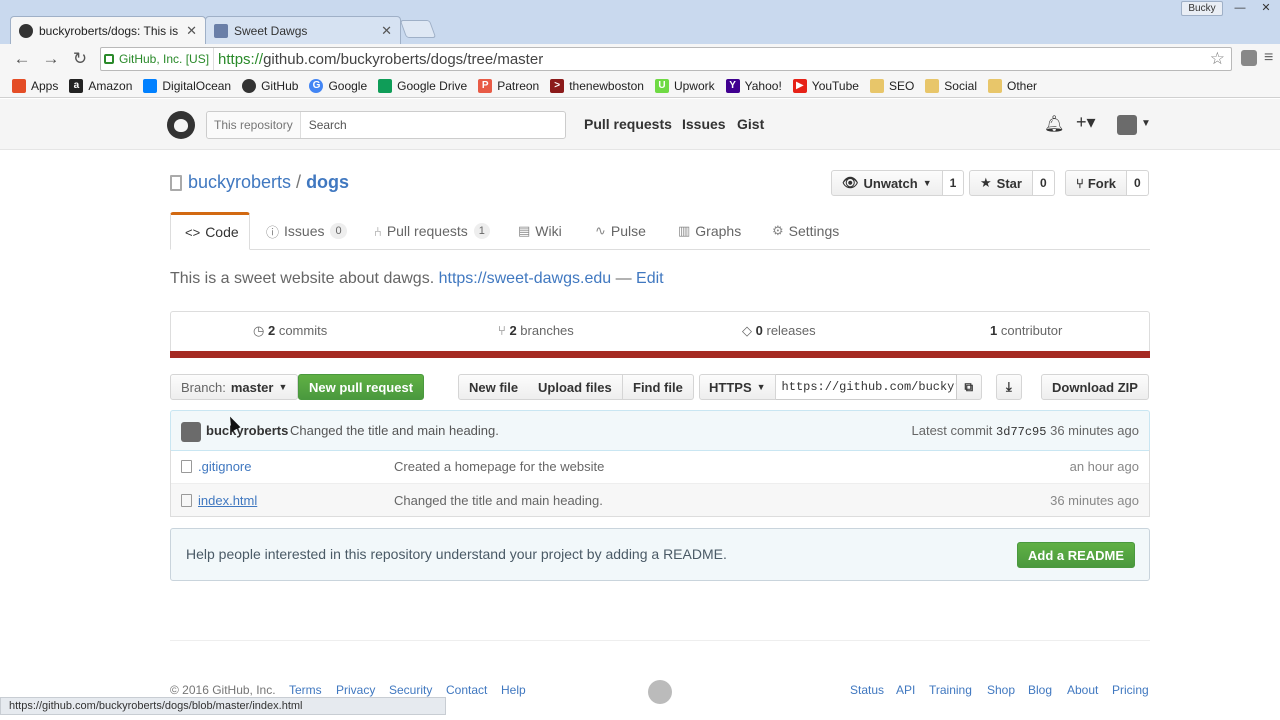 The width and height of the screenshot is (1280, 720). I want to click on add-readme-button: Add a README, so click(1076, 555).